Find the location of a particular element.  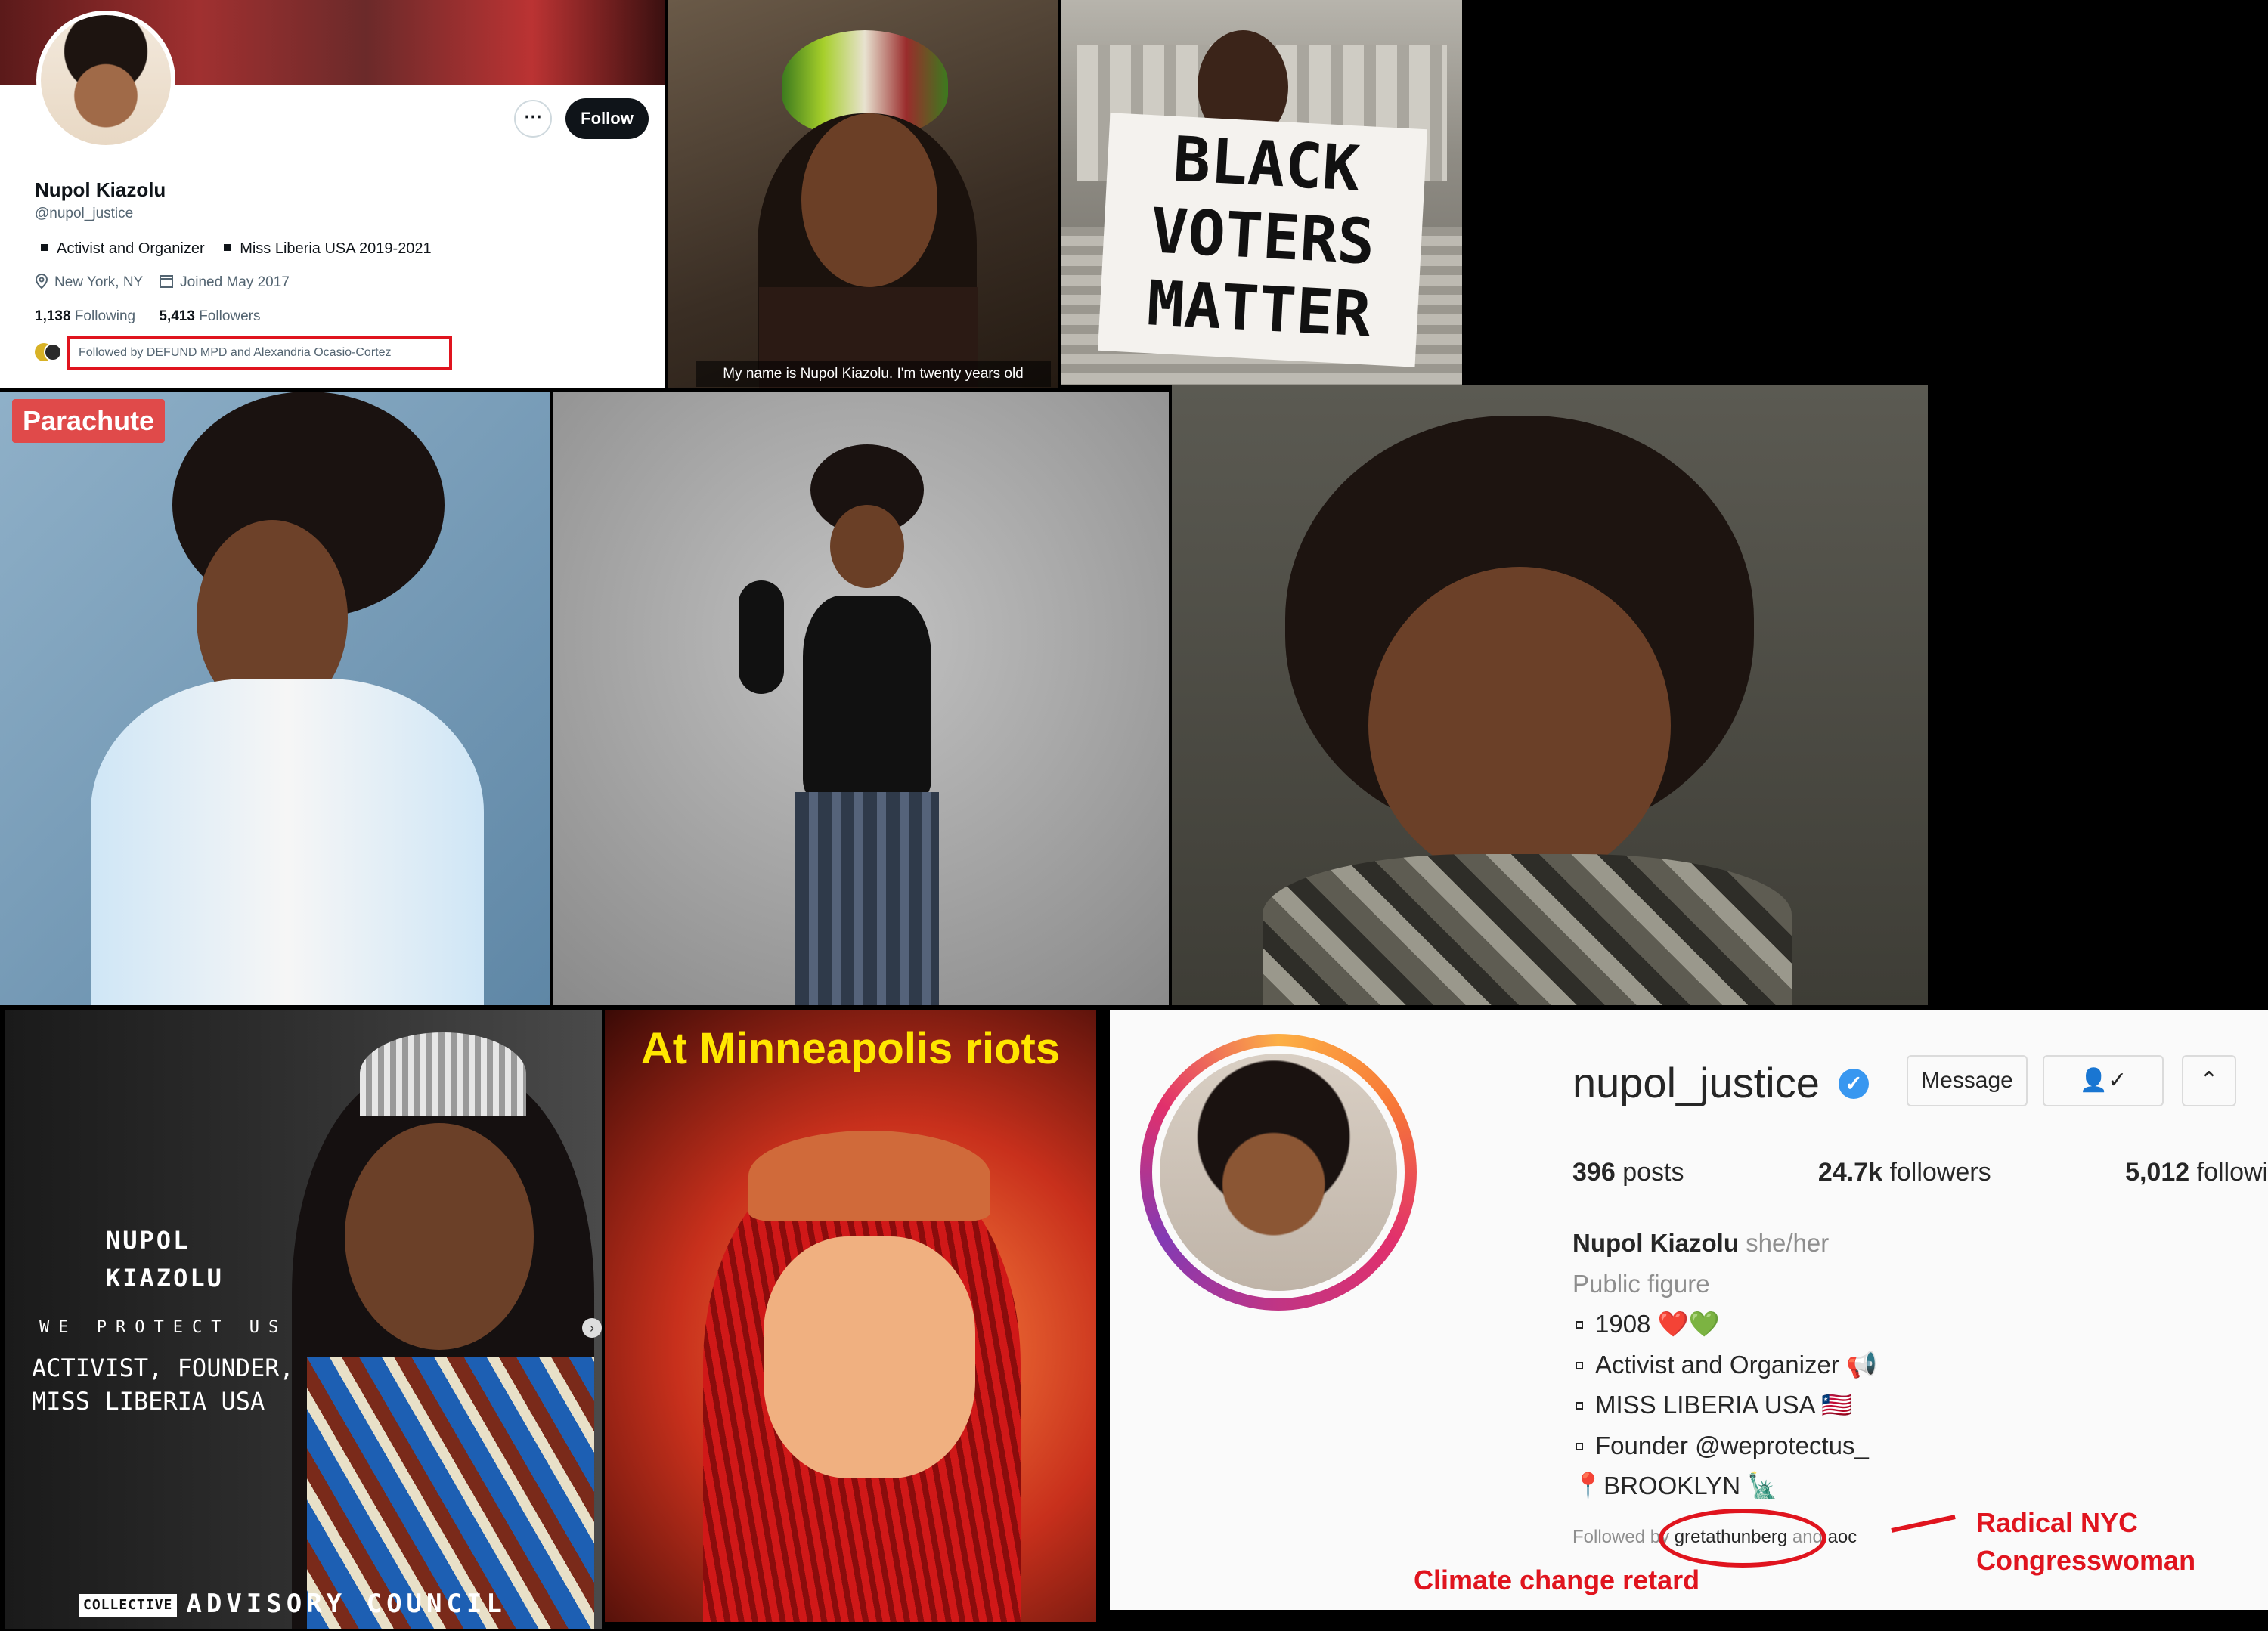

category: Public figure is located at coordinates (1641, 1283).